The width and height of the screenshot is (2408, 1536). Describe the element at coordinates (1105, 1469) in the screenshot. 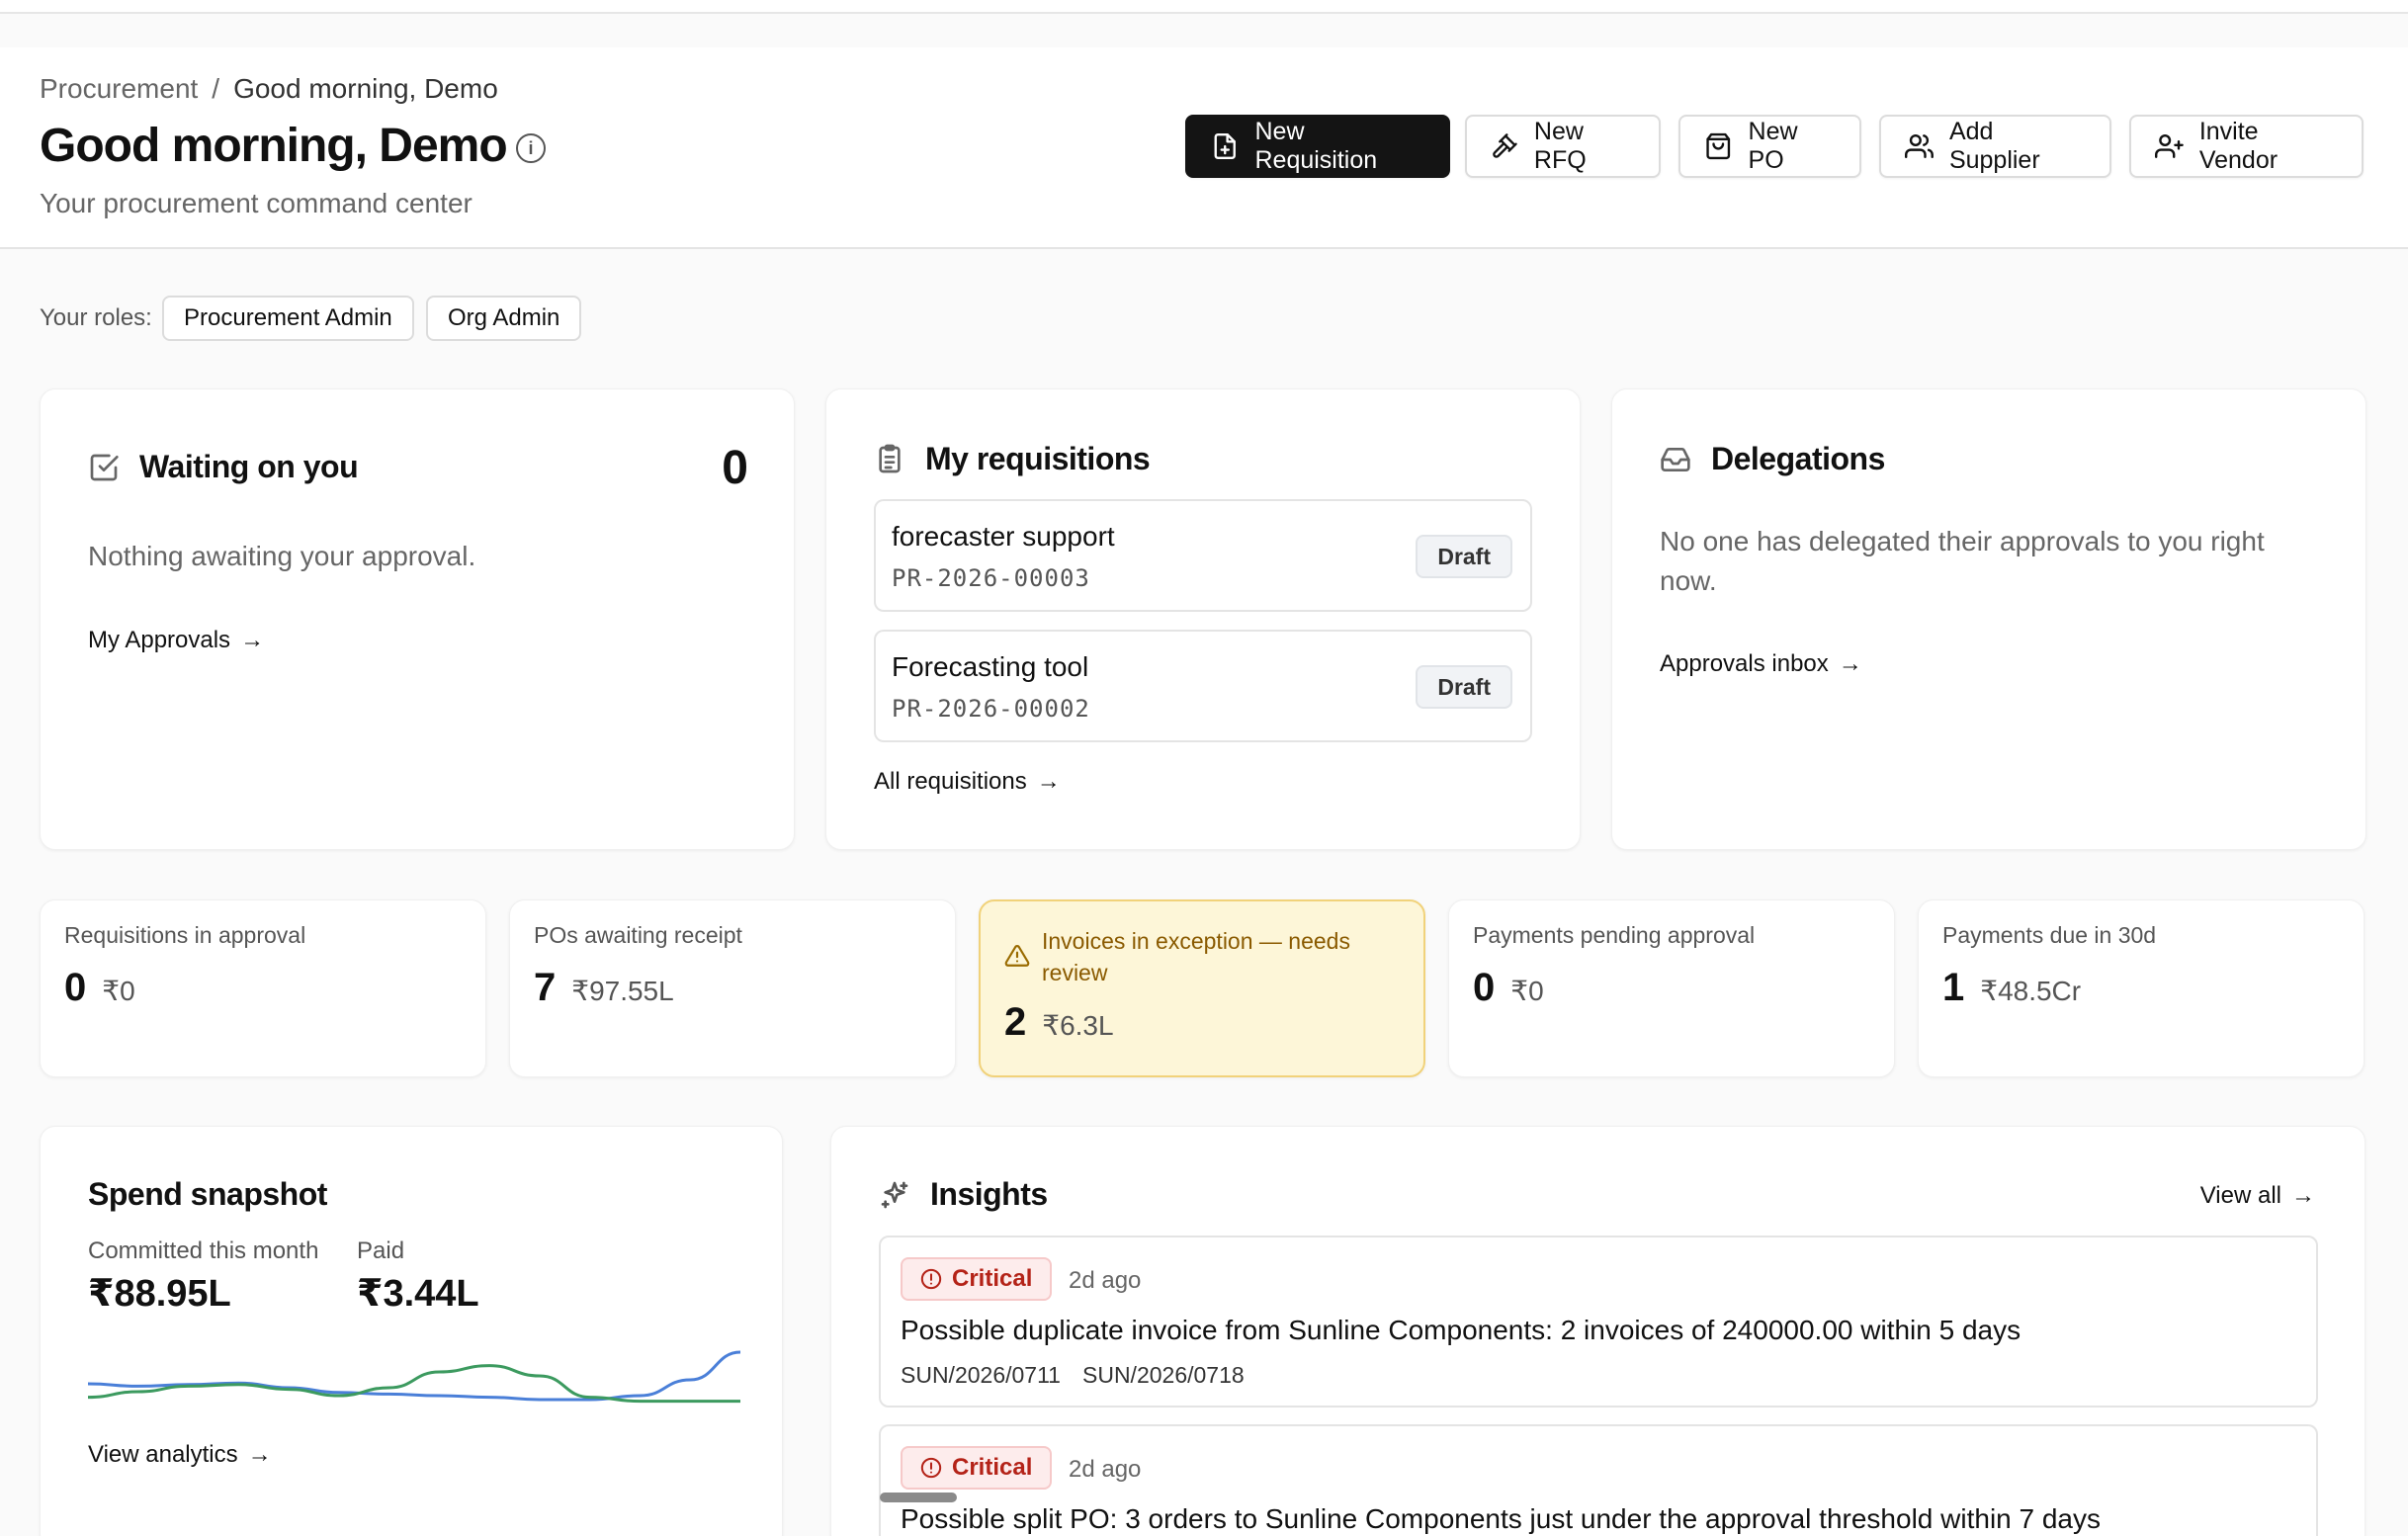

I see `insight-age: 2d ago` at that location.